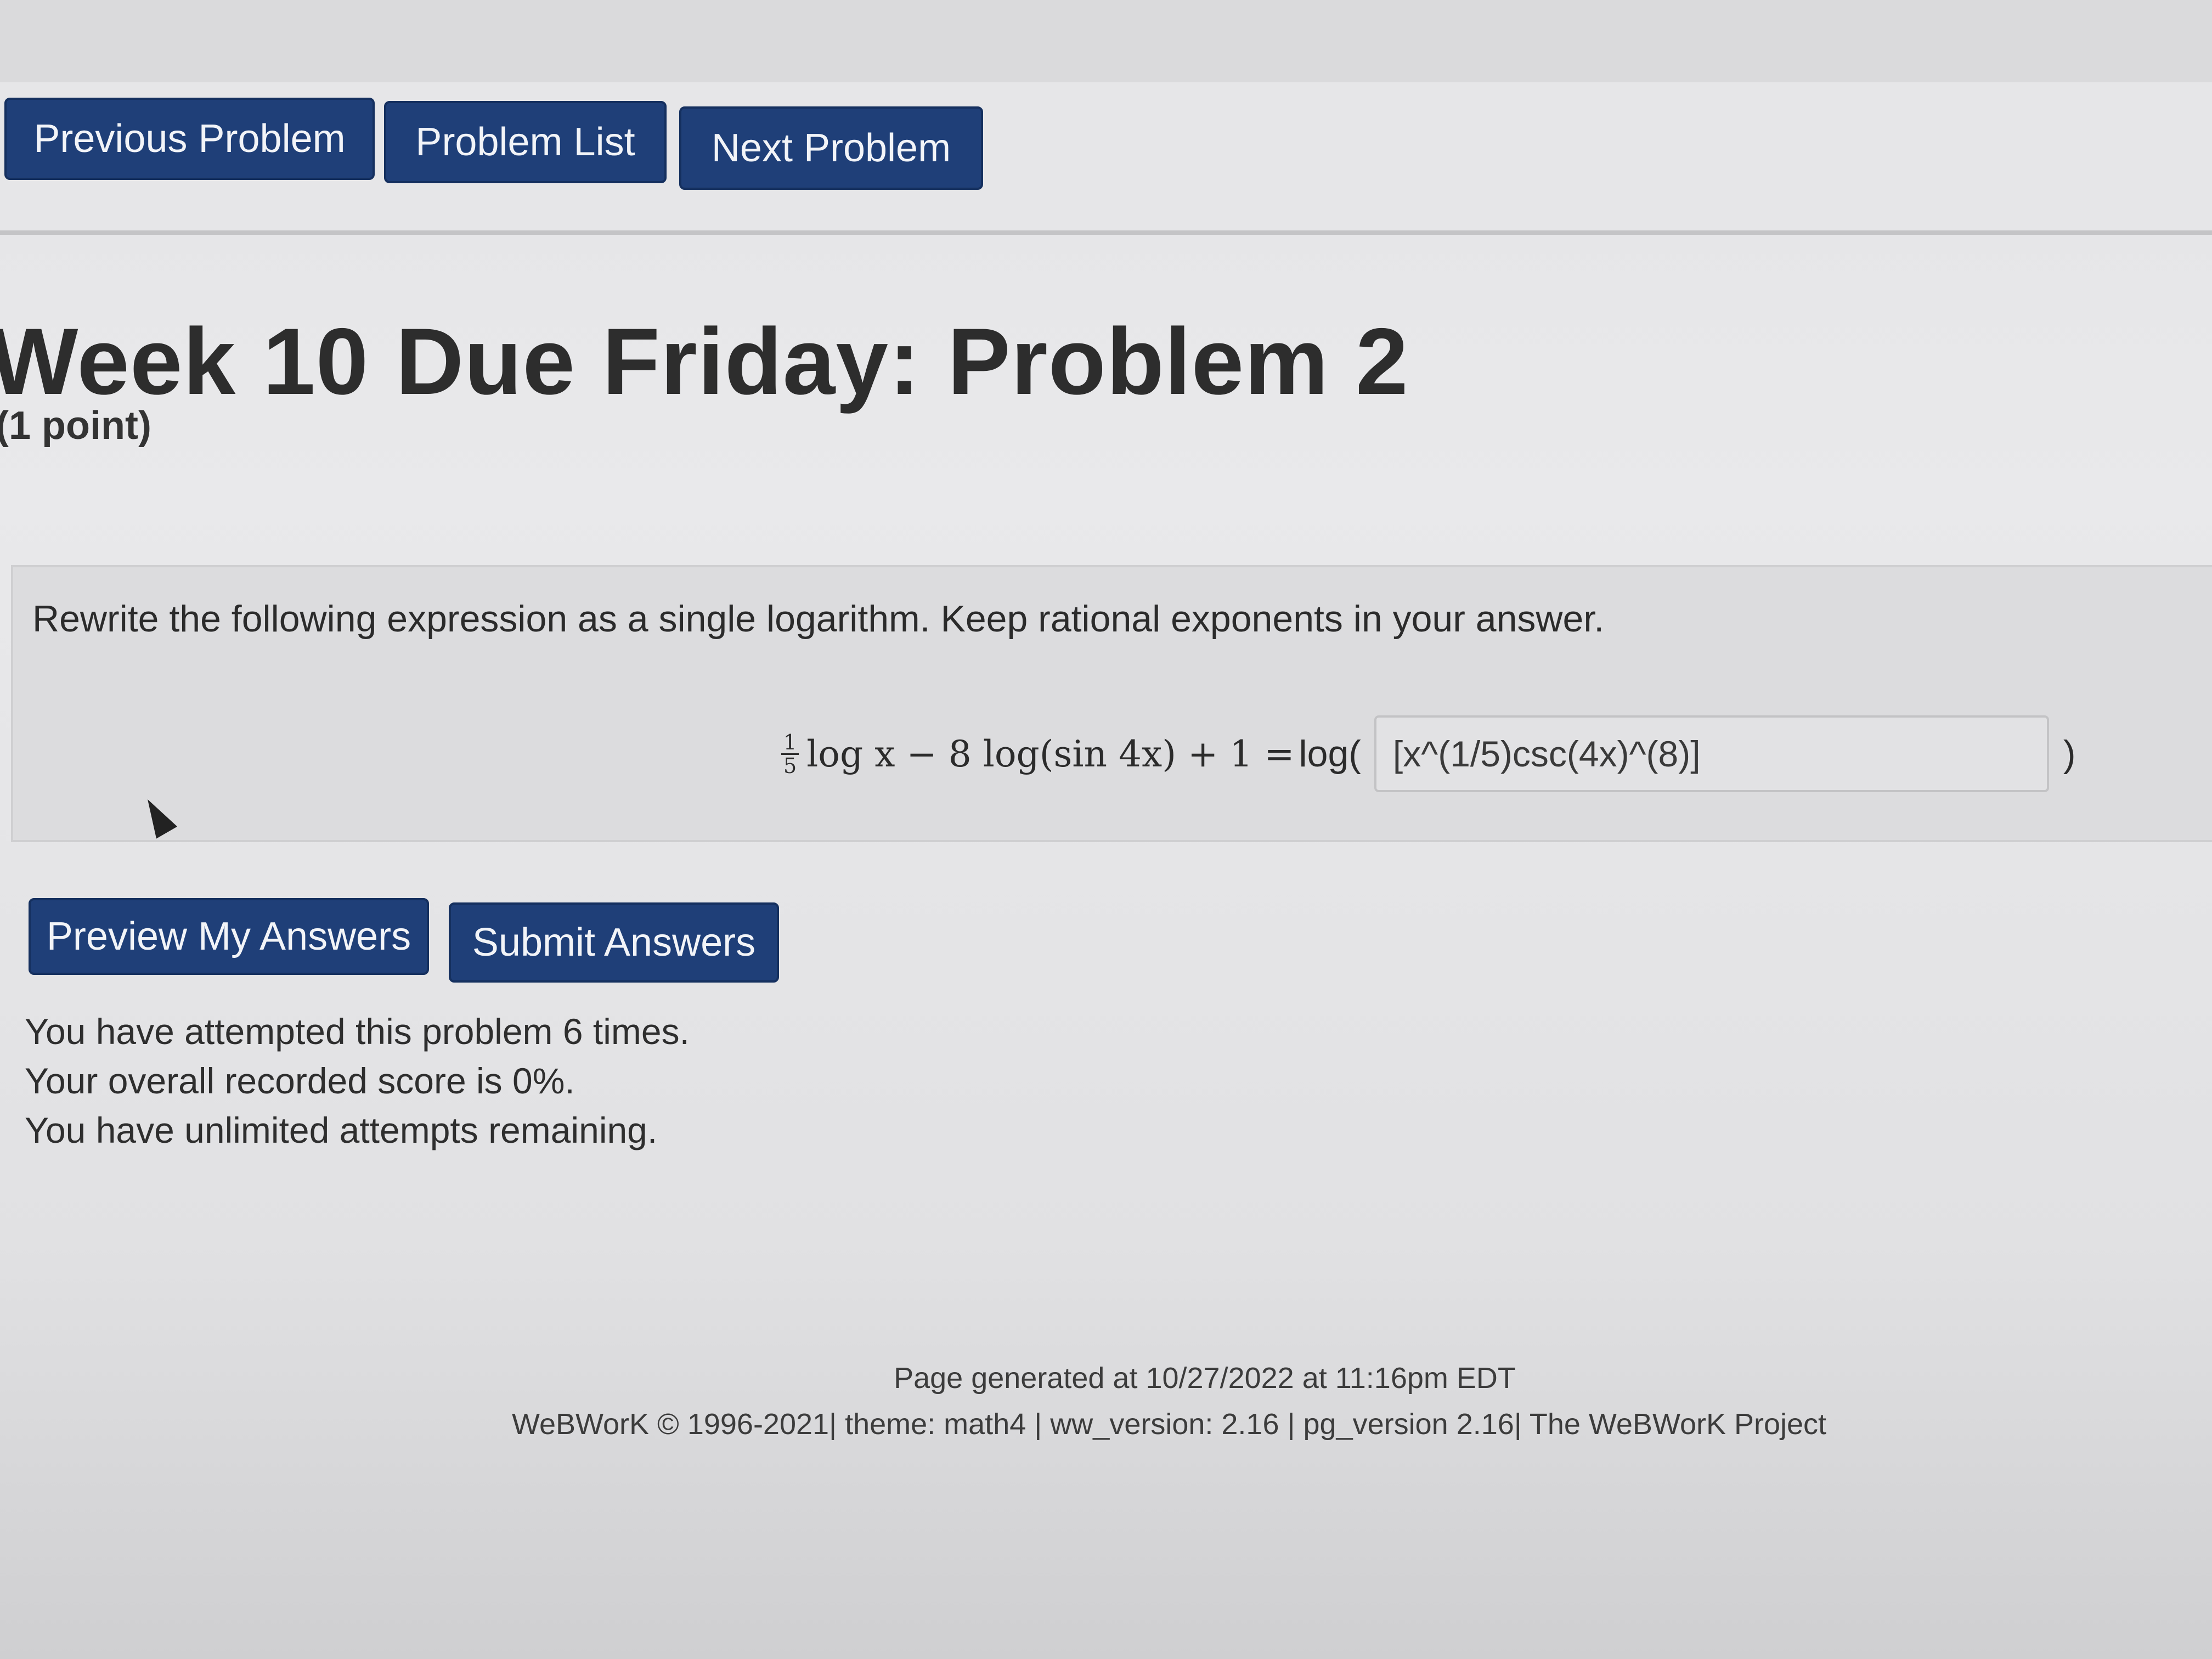  Describe the element at coordinates (76, 426) in the screenshot. I see `problem-points: (1 point)` at that location.